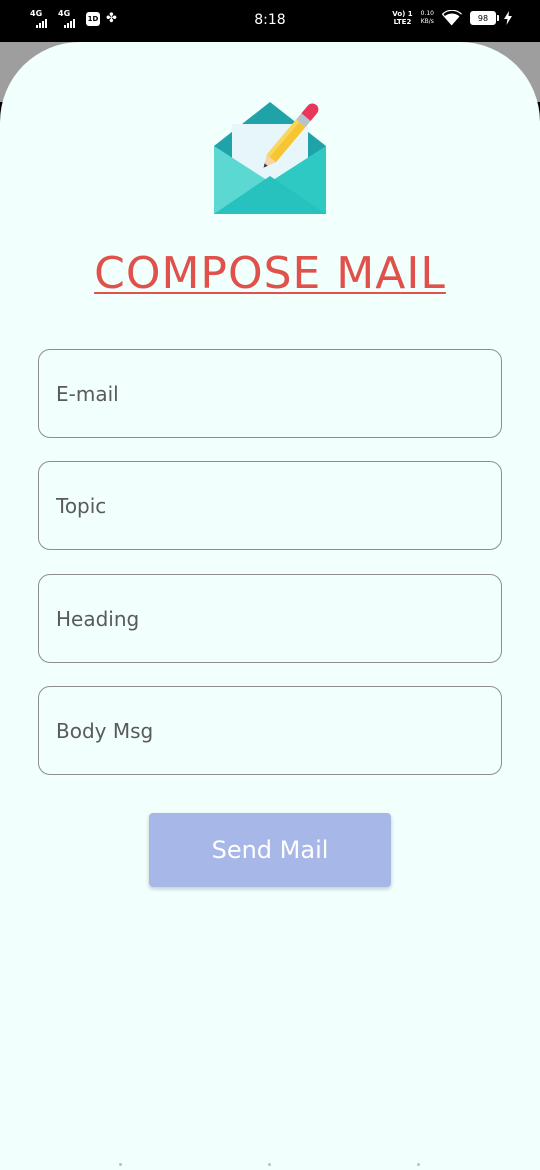 Image resolution: width=540 pixels, height=1170 pixels. I want to click on heading-field, so click(270, 618).